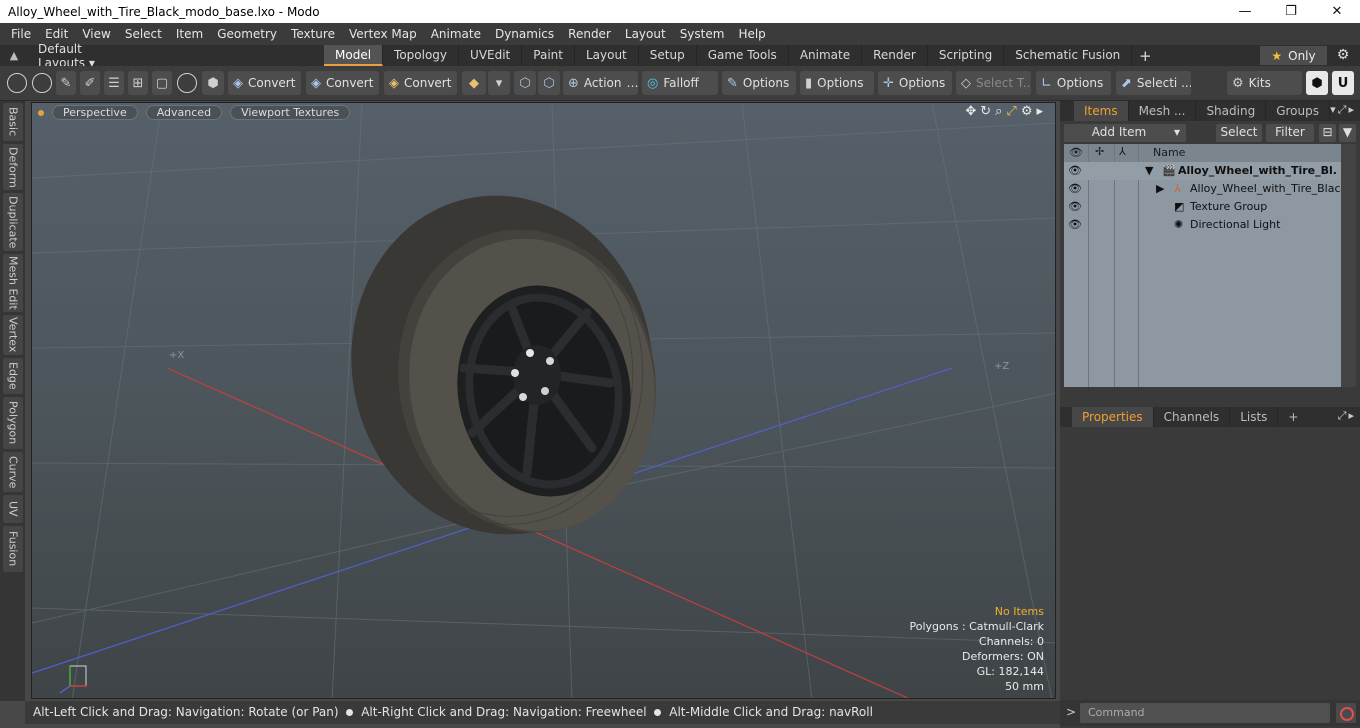 The image size is (1360, 728). Describe the element at coordinates (1290, 133) in the screenshot. I see `filter-button: Filter` at that location.